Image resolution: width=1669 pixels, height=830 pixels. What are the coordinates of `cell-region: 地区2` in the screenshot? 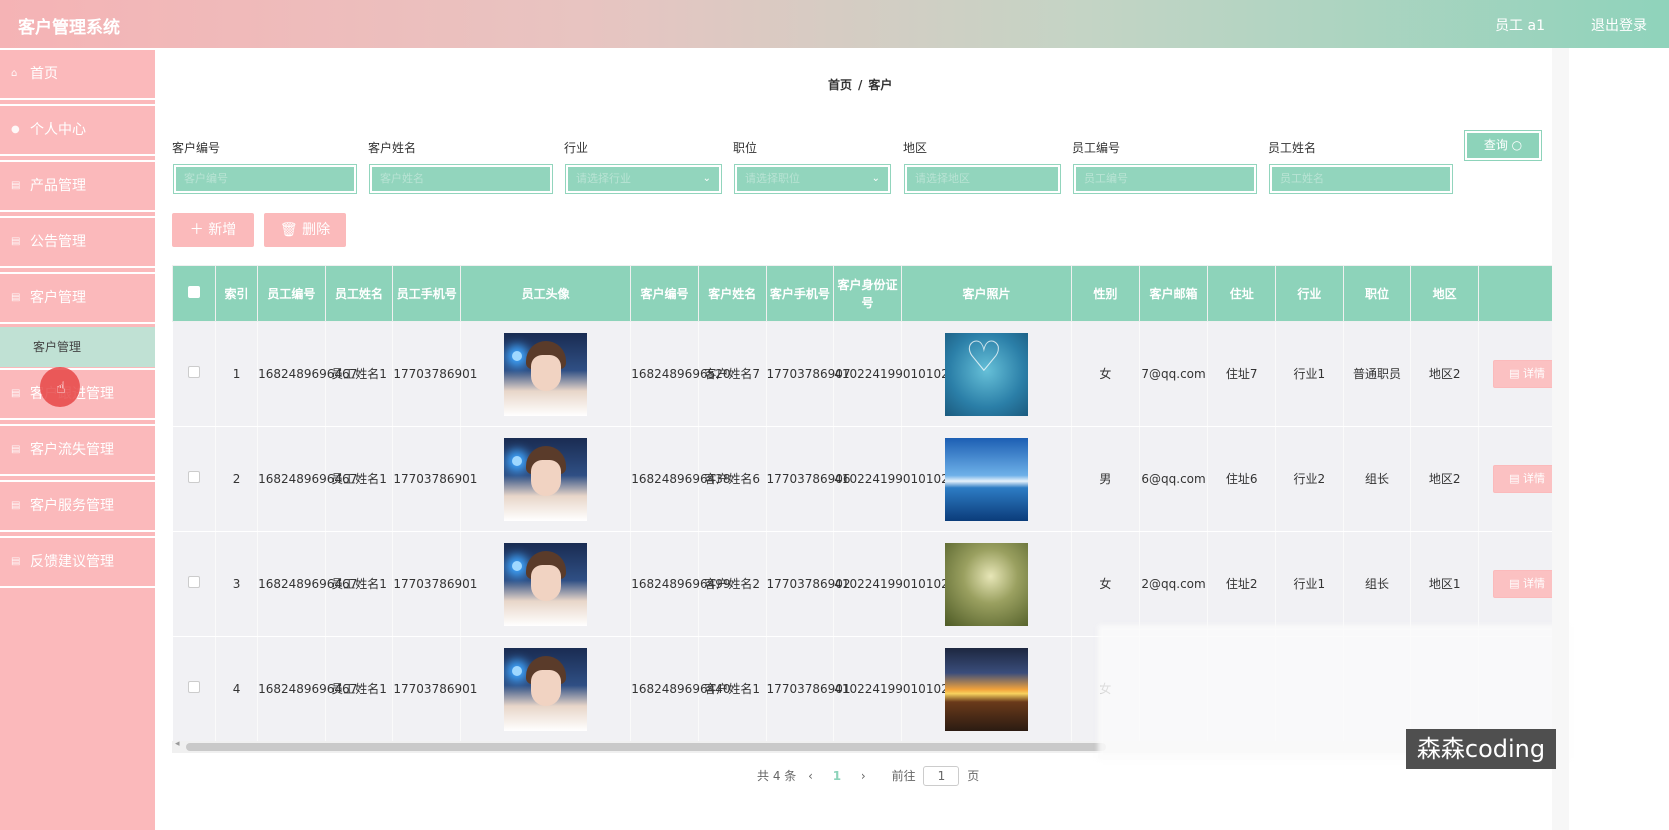 It's located at (1445, 374).